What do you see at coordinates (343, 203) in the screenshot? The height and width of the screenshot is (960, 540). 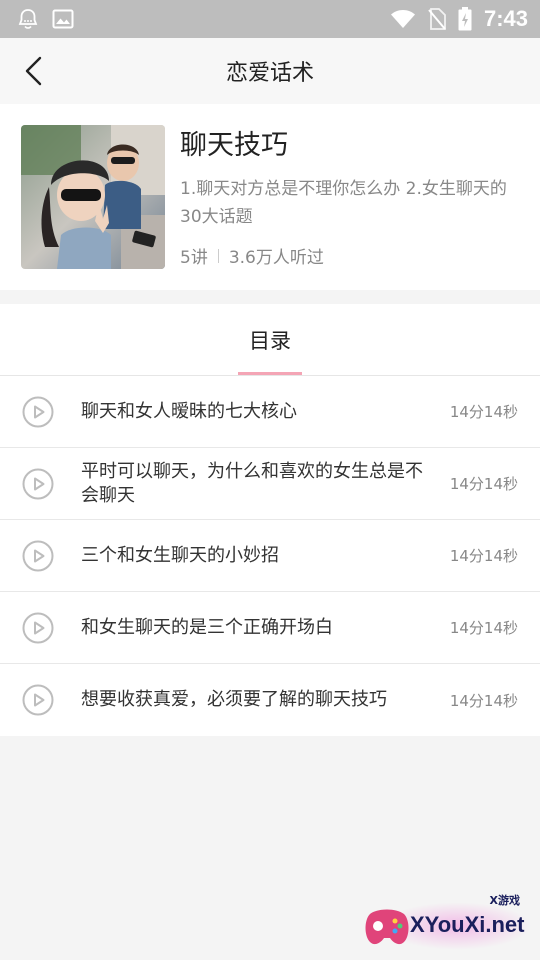 I see `course-description: 1.聊天对方总是不理你怎么办 2.女生聊天的30大话题` at bounding box center [343, 203].